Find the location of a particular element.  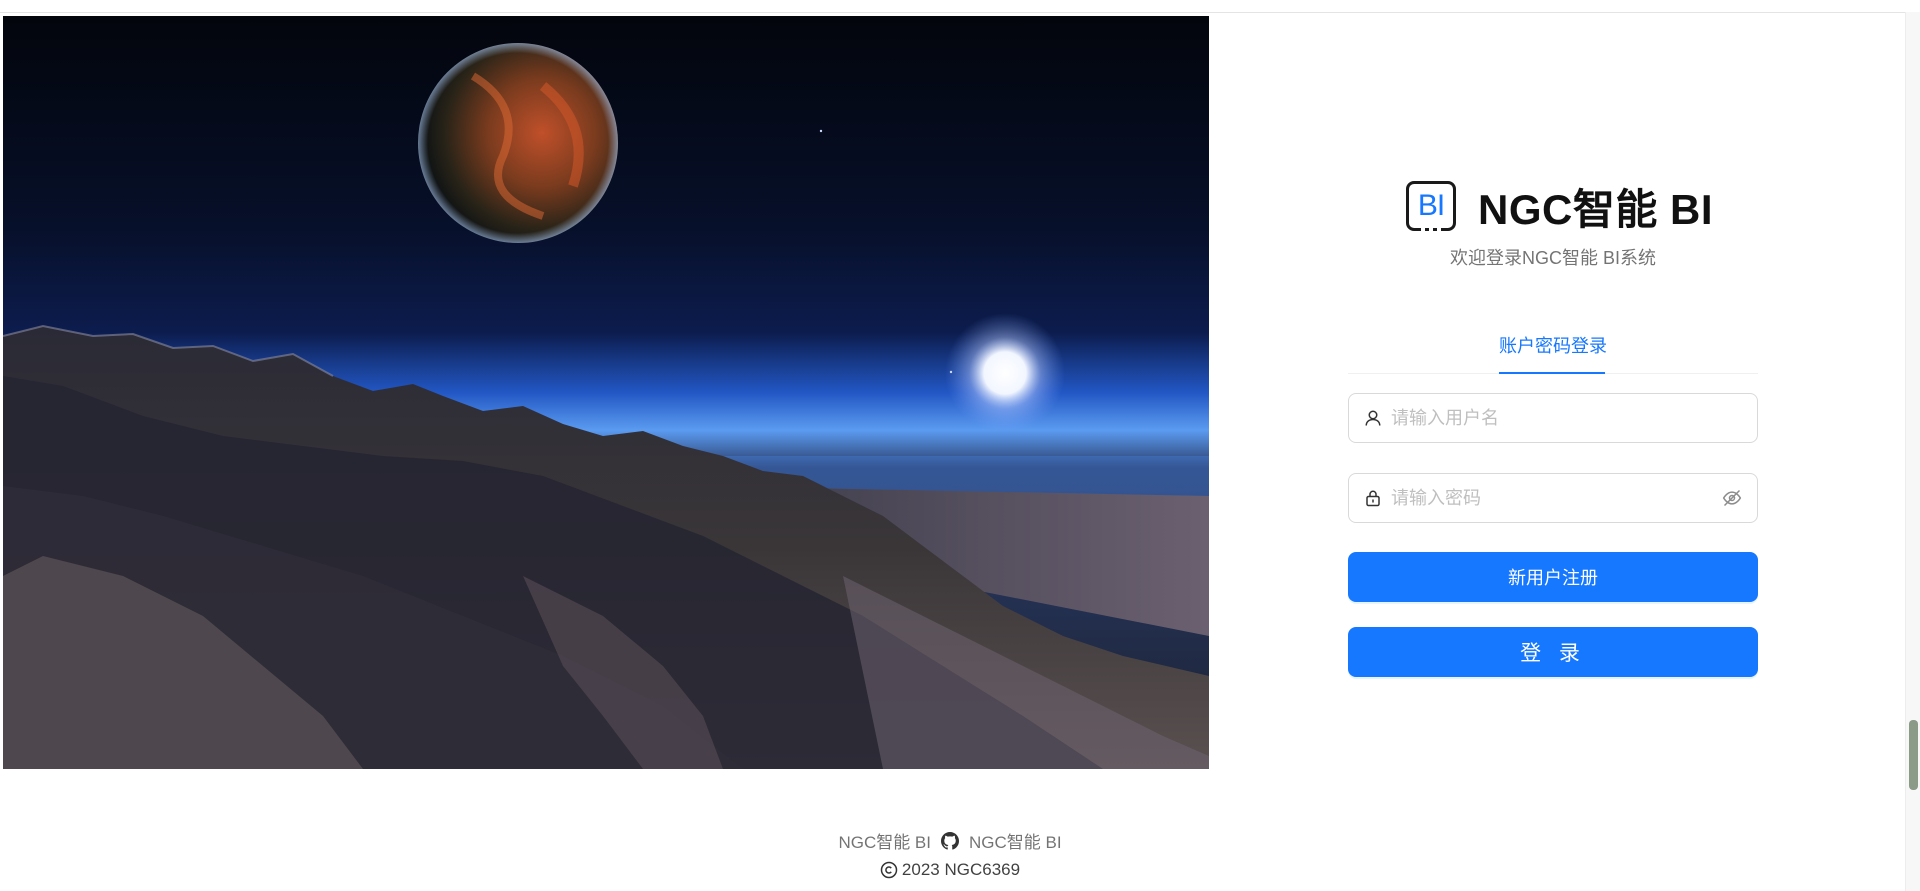

password-input is located at coordinates (1555, 498).